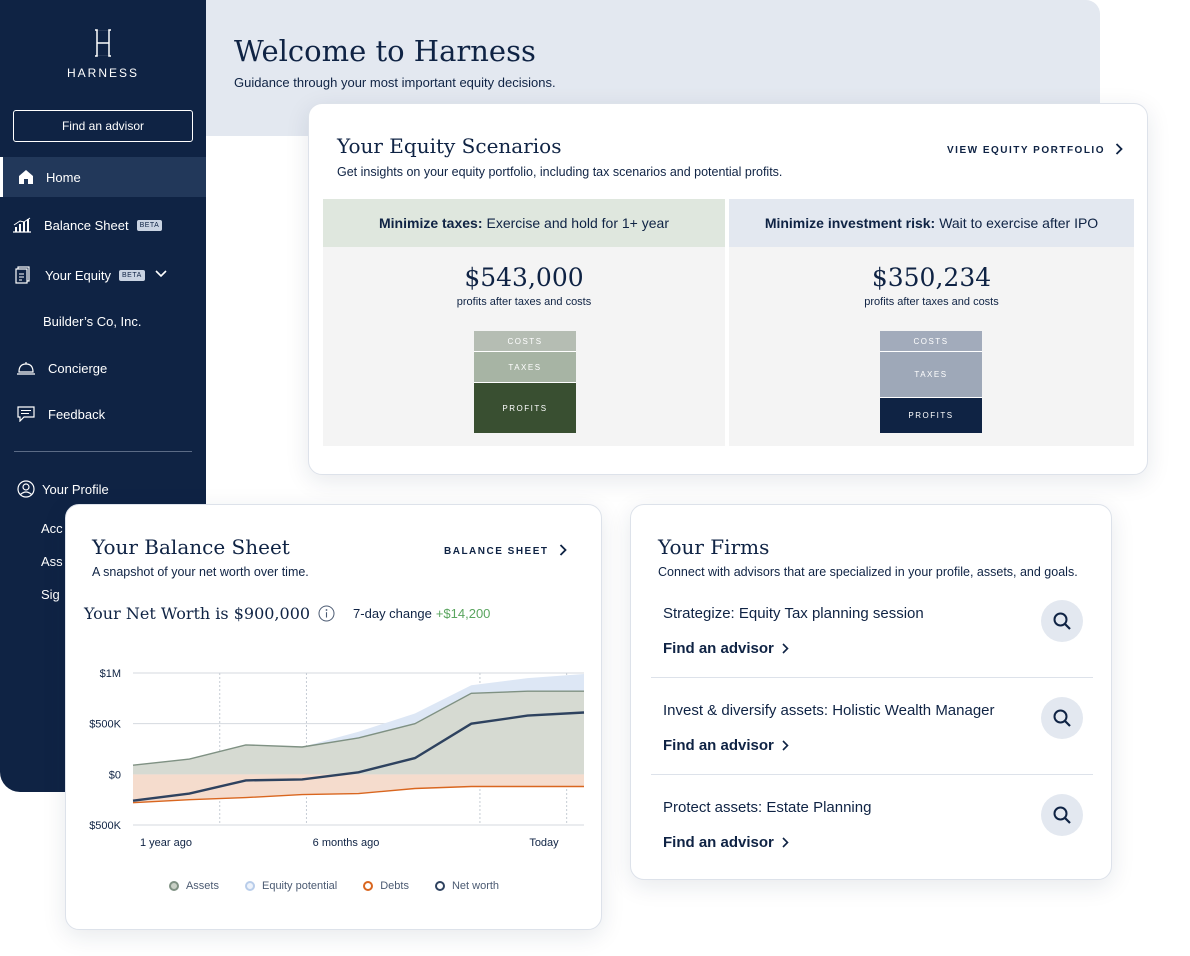 The image size is (1190, 956). Describe the element at coordinates (475, 886) in the screenshot. I see `legend-label: Net worth` at that location.